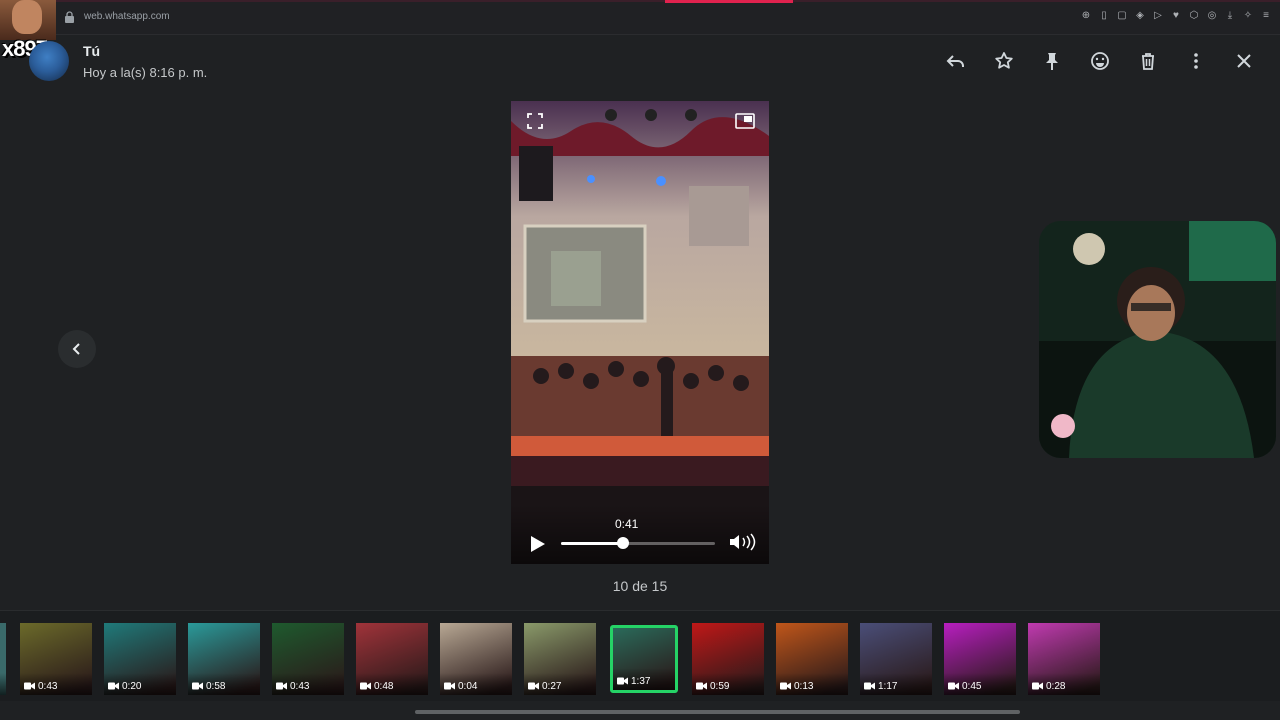  Describe the element at coordinates (1157, 339) in the screenshot. I see `webcam-overlay` at that location.